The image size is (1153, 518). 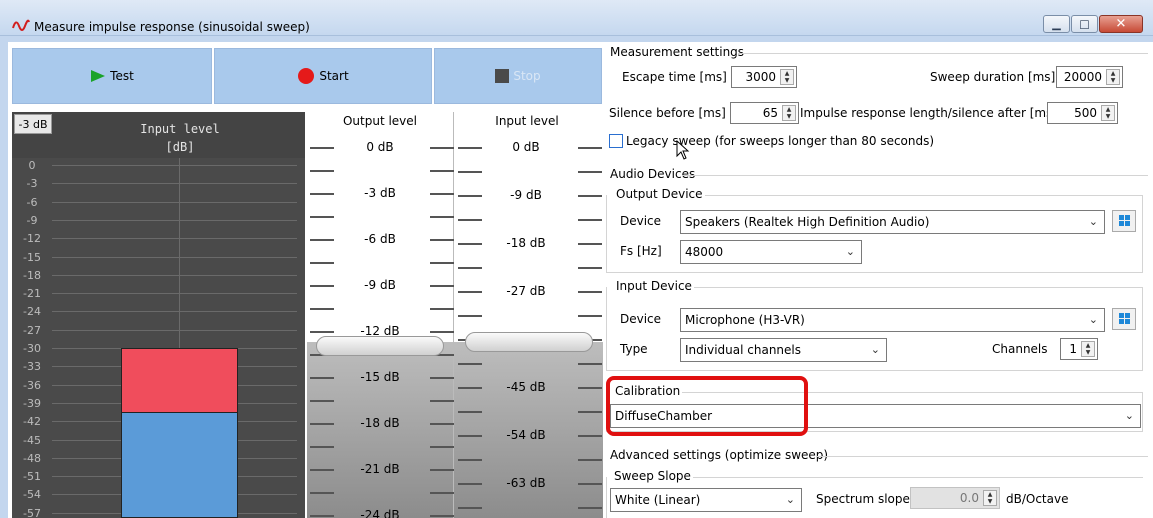 I want to click on minimize-button: ▁, so click(x=1056, y=24).